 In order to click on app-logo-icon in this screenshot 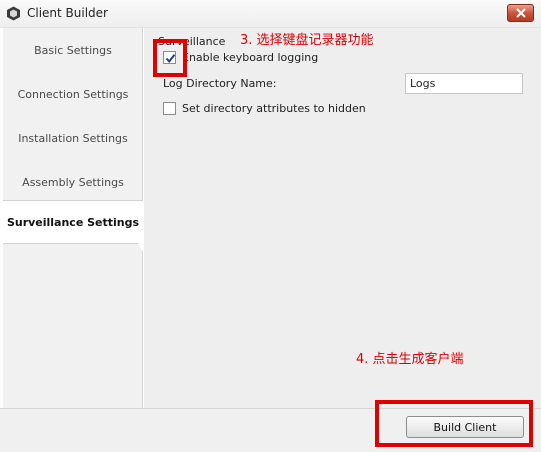, I will do `click(13, 13)`.